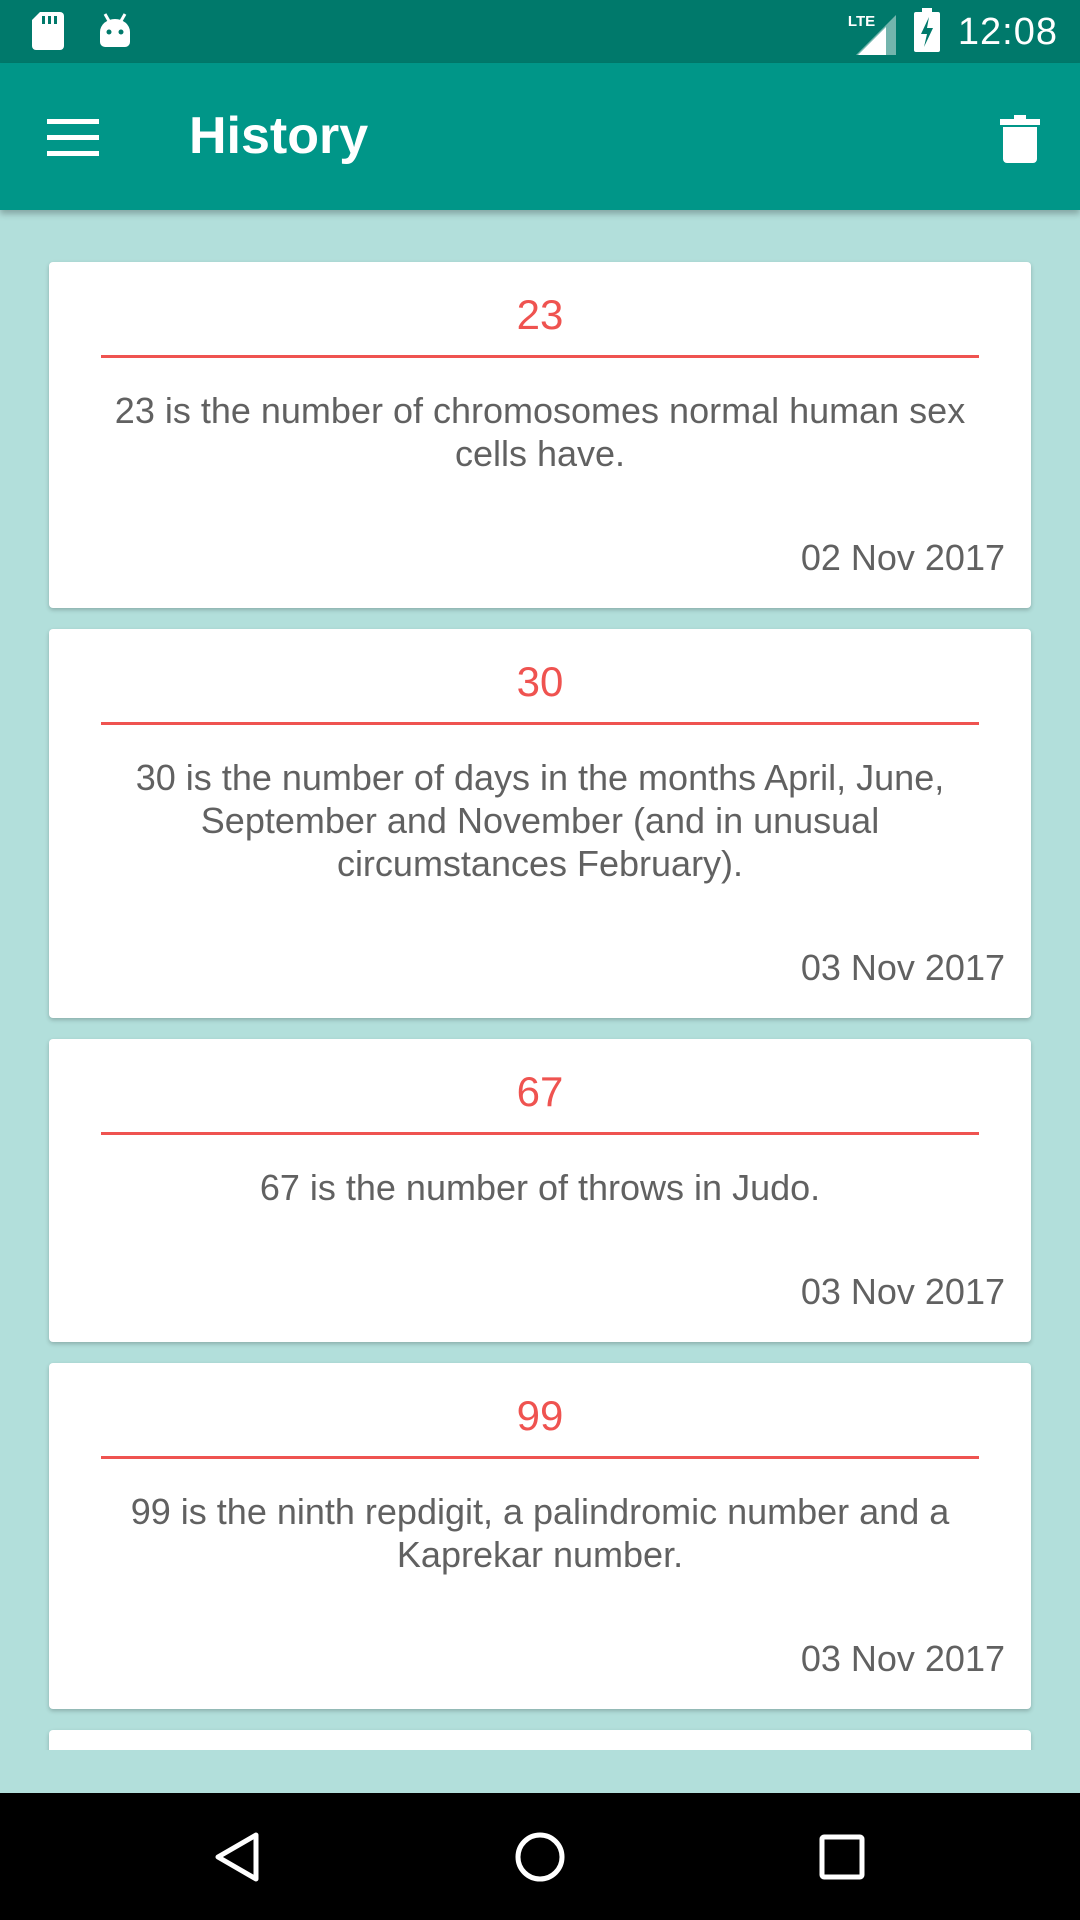 The image size is (1080, 1920). What do you see at coordinates (540, 1091) in the screenshot?
I see `card-number: 67` at bounding box center [540, 1091].